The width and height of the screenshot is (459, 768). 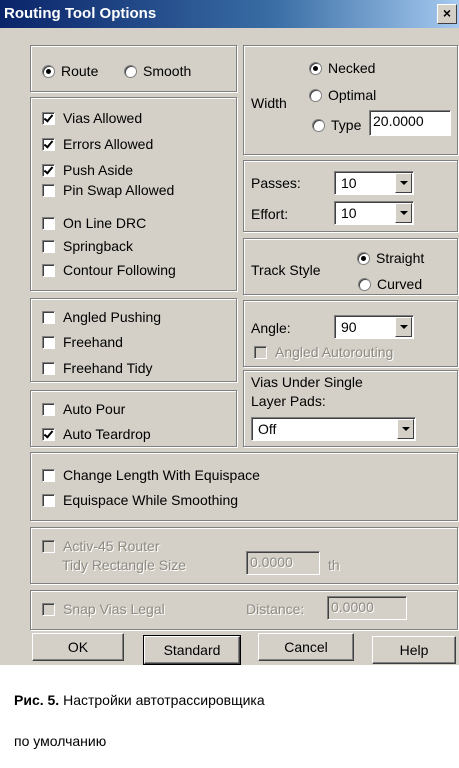 I want to click on angled-autorouting-checkbox: Angled Autorouting, so click(x=323, y=352).